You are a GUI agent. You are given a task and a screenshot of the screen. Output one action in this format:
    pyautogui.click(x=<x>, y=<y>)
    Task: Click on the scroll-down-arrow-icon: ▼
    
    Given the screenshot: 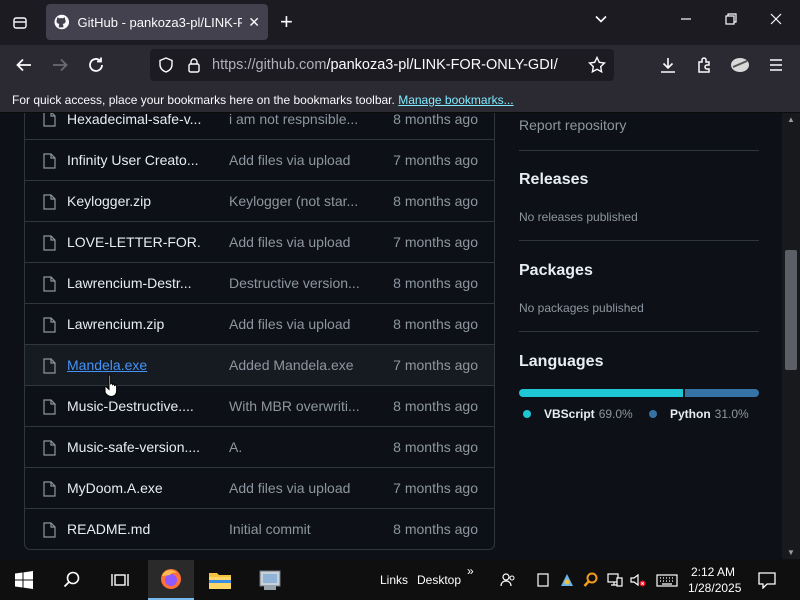 What is the action you would take?
    pyautogui.click(x=791, y=552)
    